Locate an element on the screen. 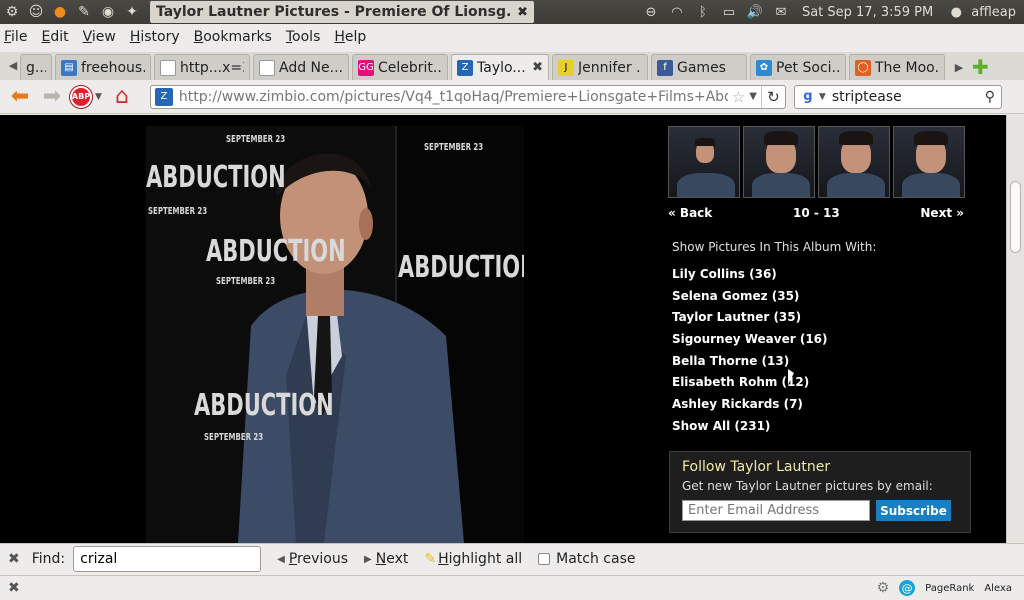 The width and height of the screenshot is (1024, 600). pidgin-icon: ☺ is located at coordinates (36, 12).